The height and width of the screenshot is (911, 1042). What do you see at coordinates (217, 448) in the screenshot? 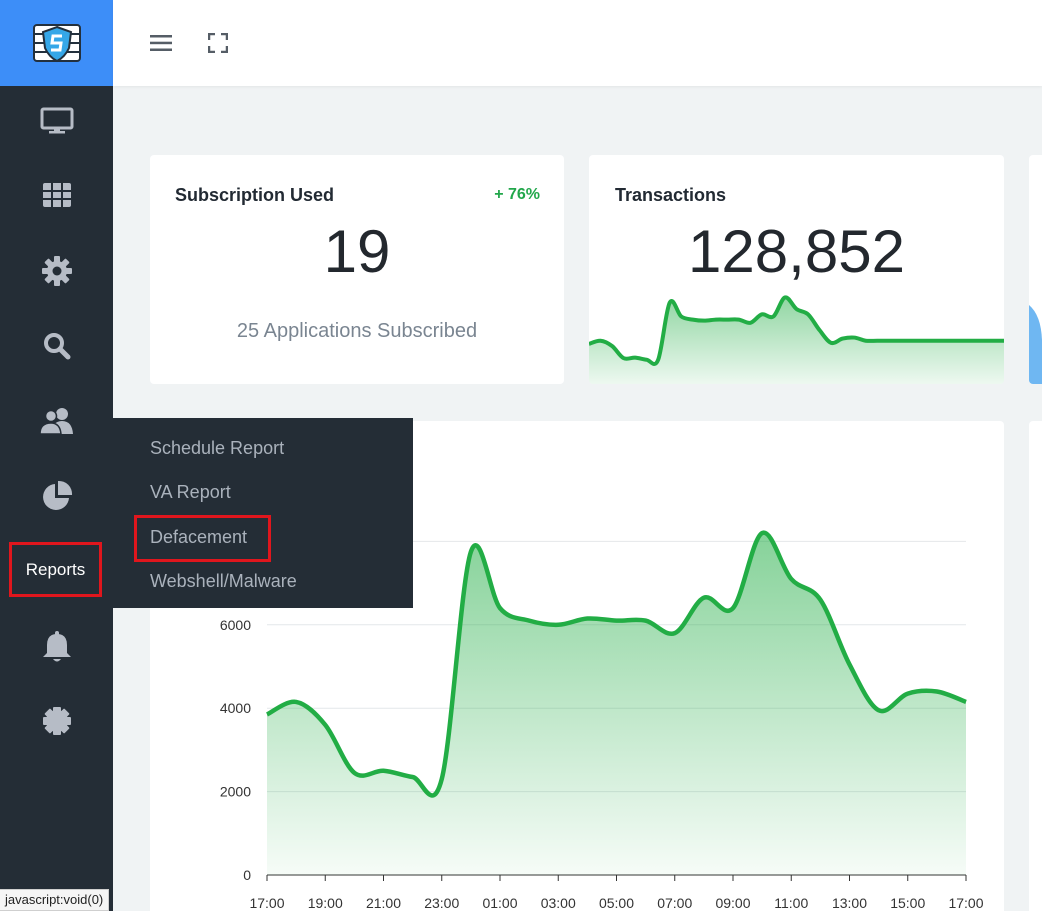
I see `menu-item-schedule-report: Schedule Report` at bounding box center [217, 448].